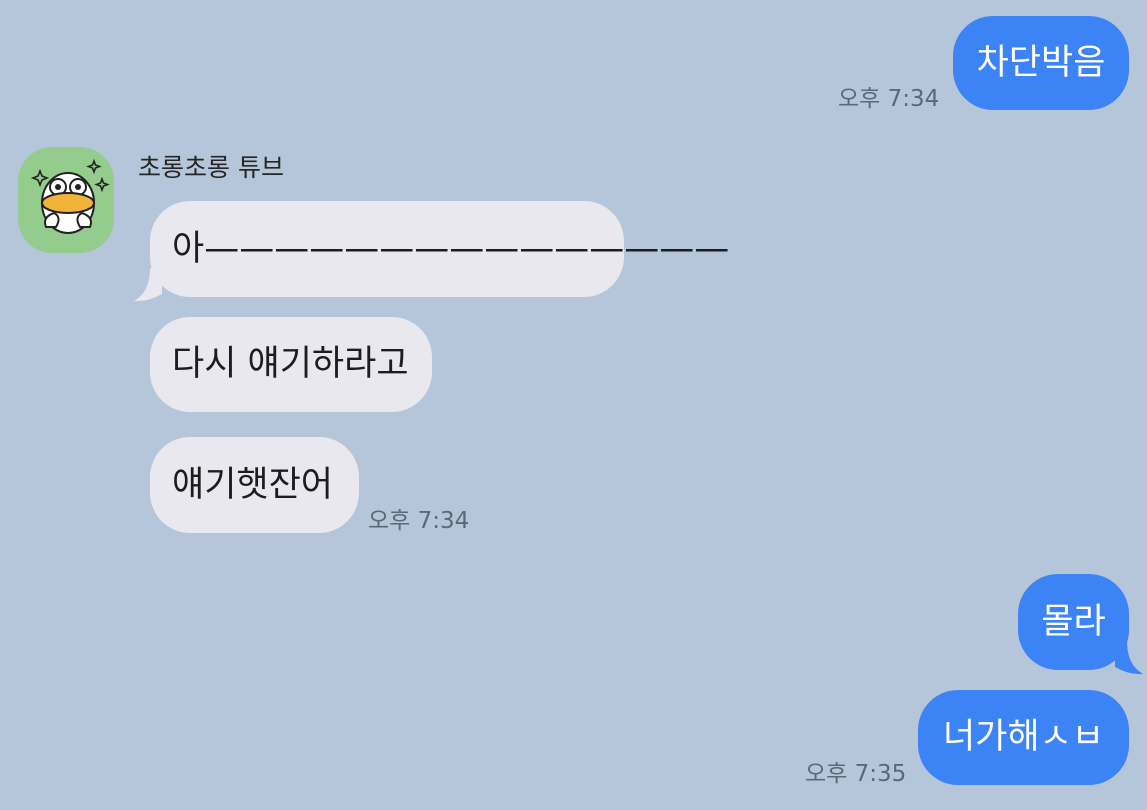 Image resolution: width=1147 pixels, height=810 pixels. What do you see at coordinates (856, 774) in the screenshot?
I see `message-timestamp: 오후 7:35` at bounding box center [856, 774].